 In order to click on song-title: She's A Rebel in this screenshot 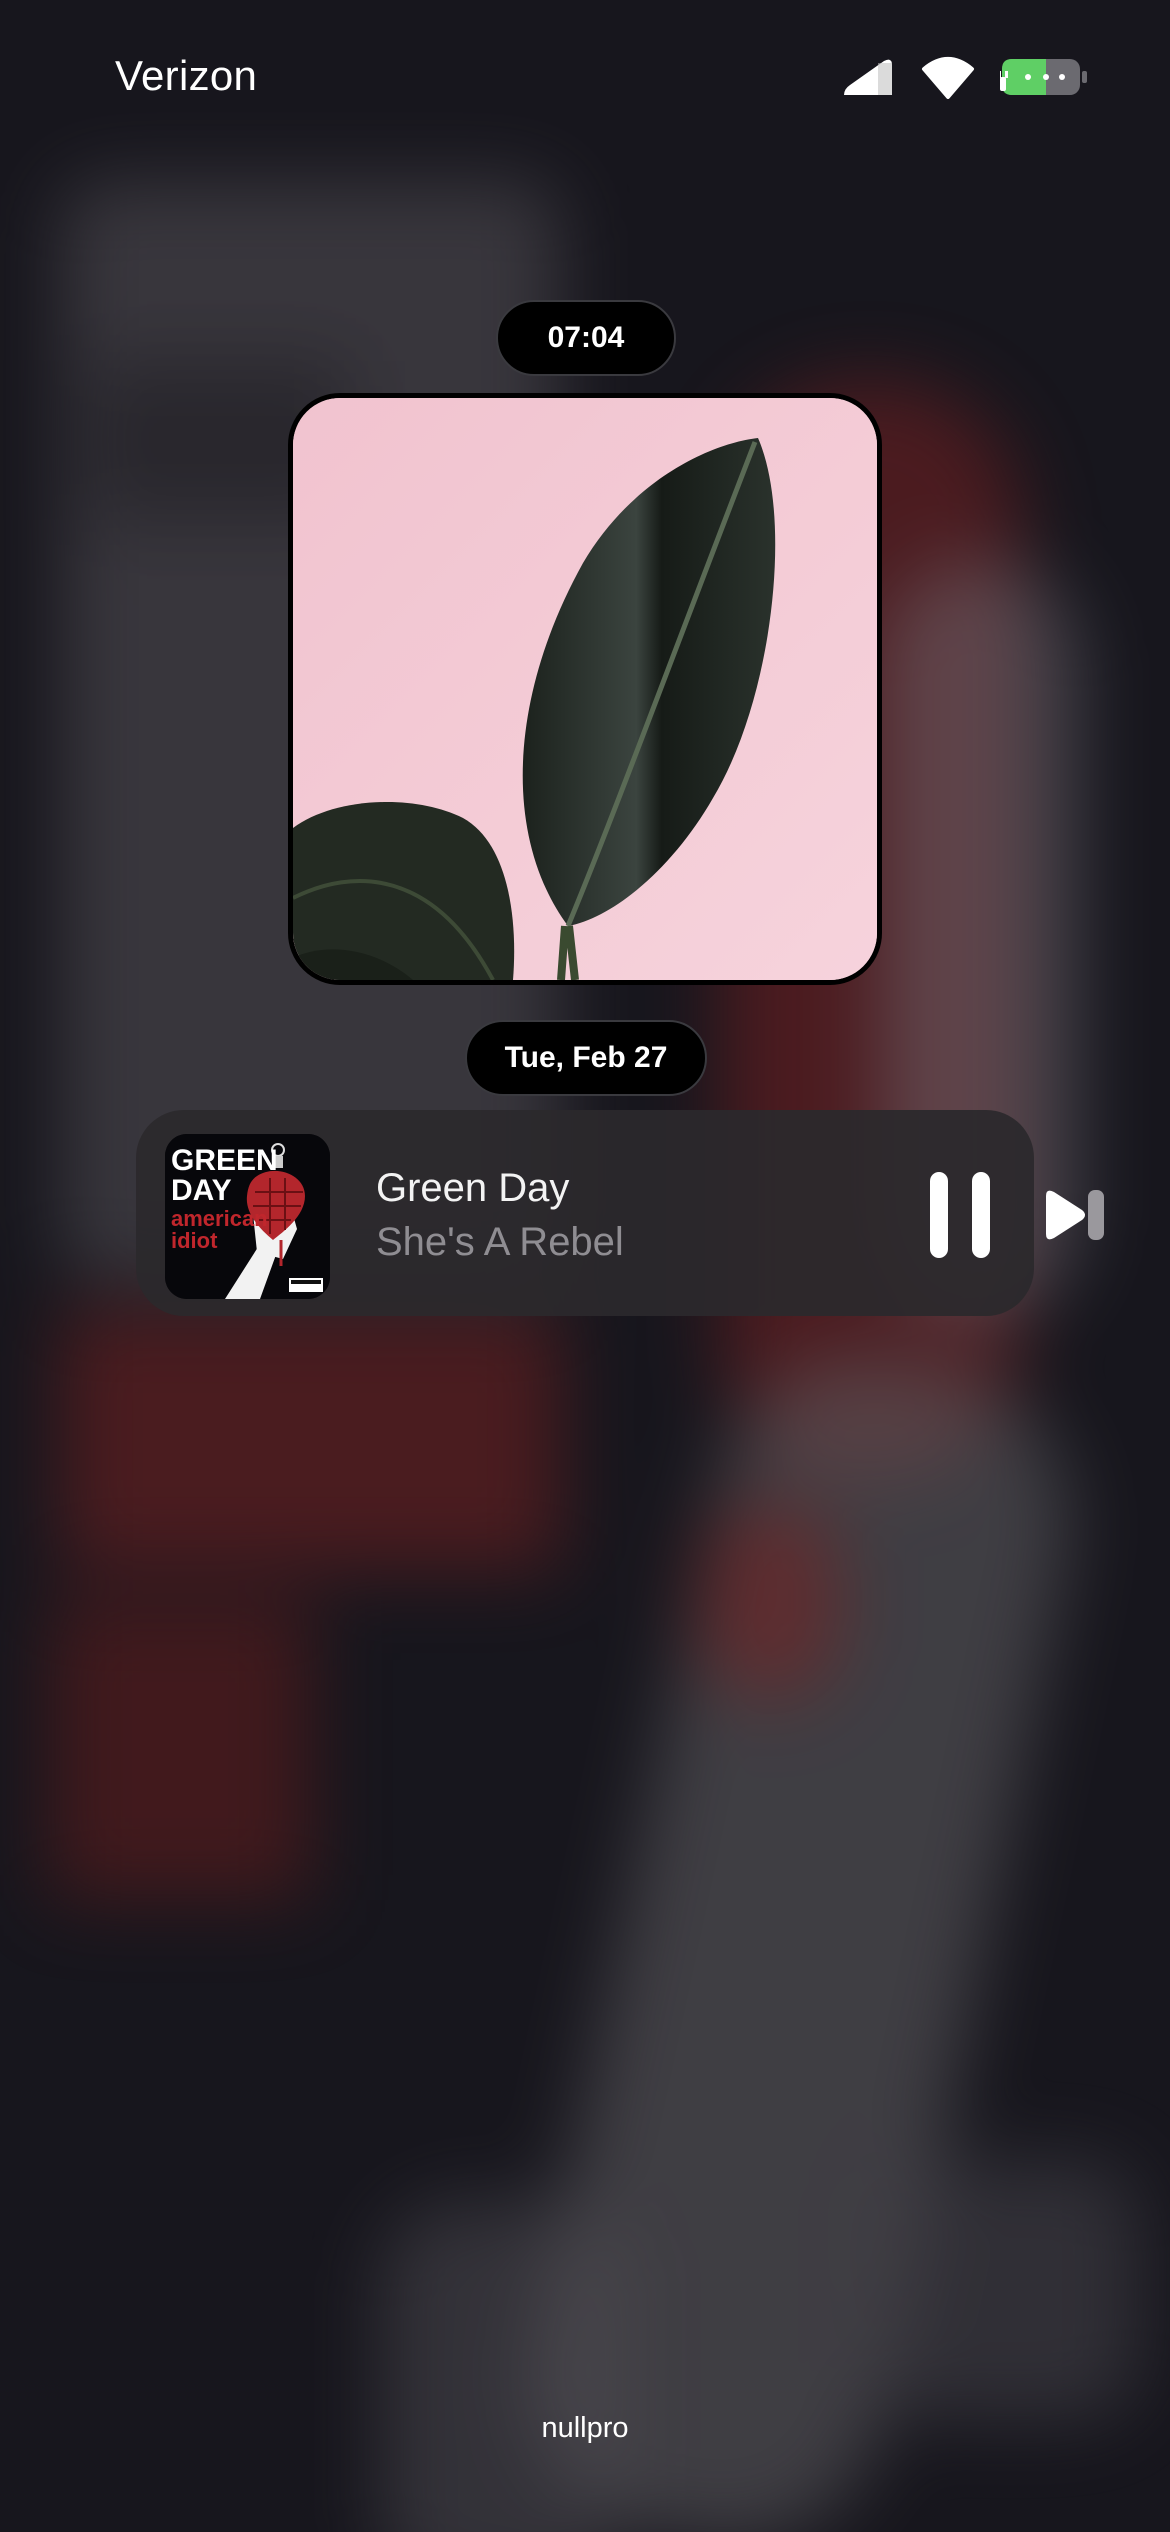, I will do `click(500, 1242)`.